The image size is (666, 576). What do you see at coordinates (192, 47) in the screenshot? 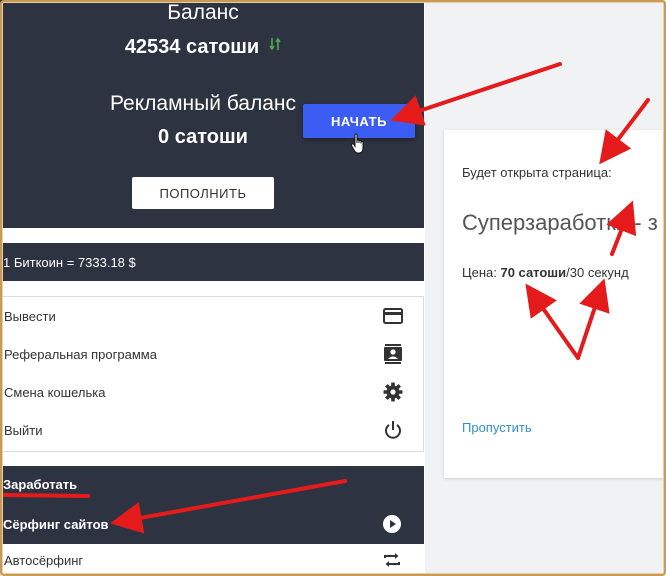
I see `balance-value: 42534 сатоши` at bounding box center [192, 47].